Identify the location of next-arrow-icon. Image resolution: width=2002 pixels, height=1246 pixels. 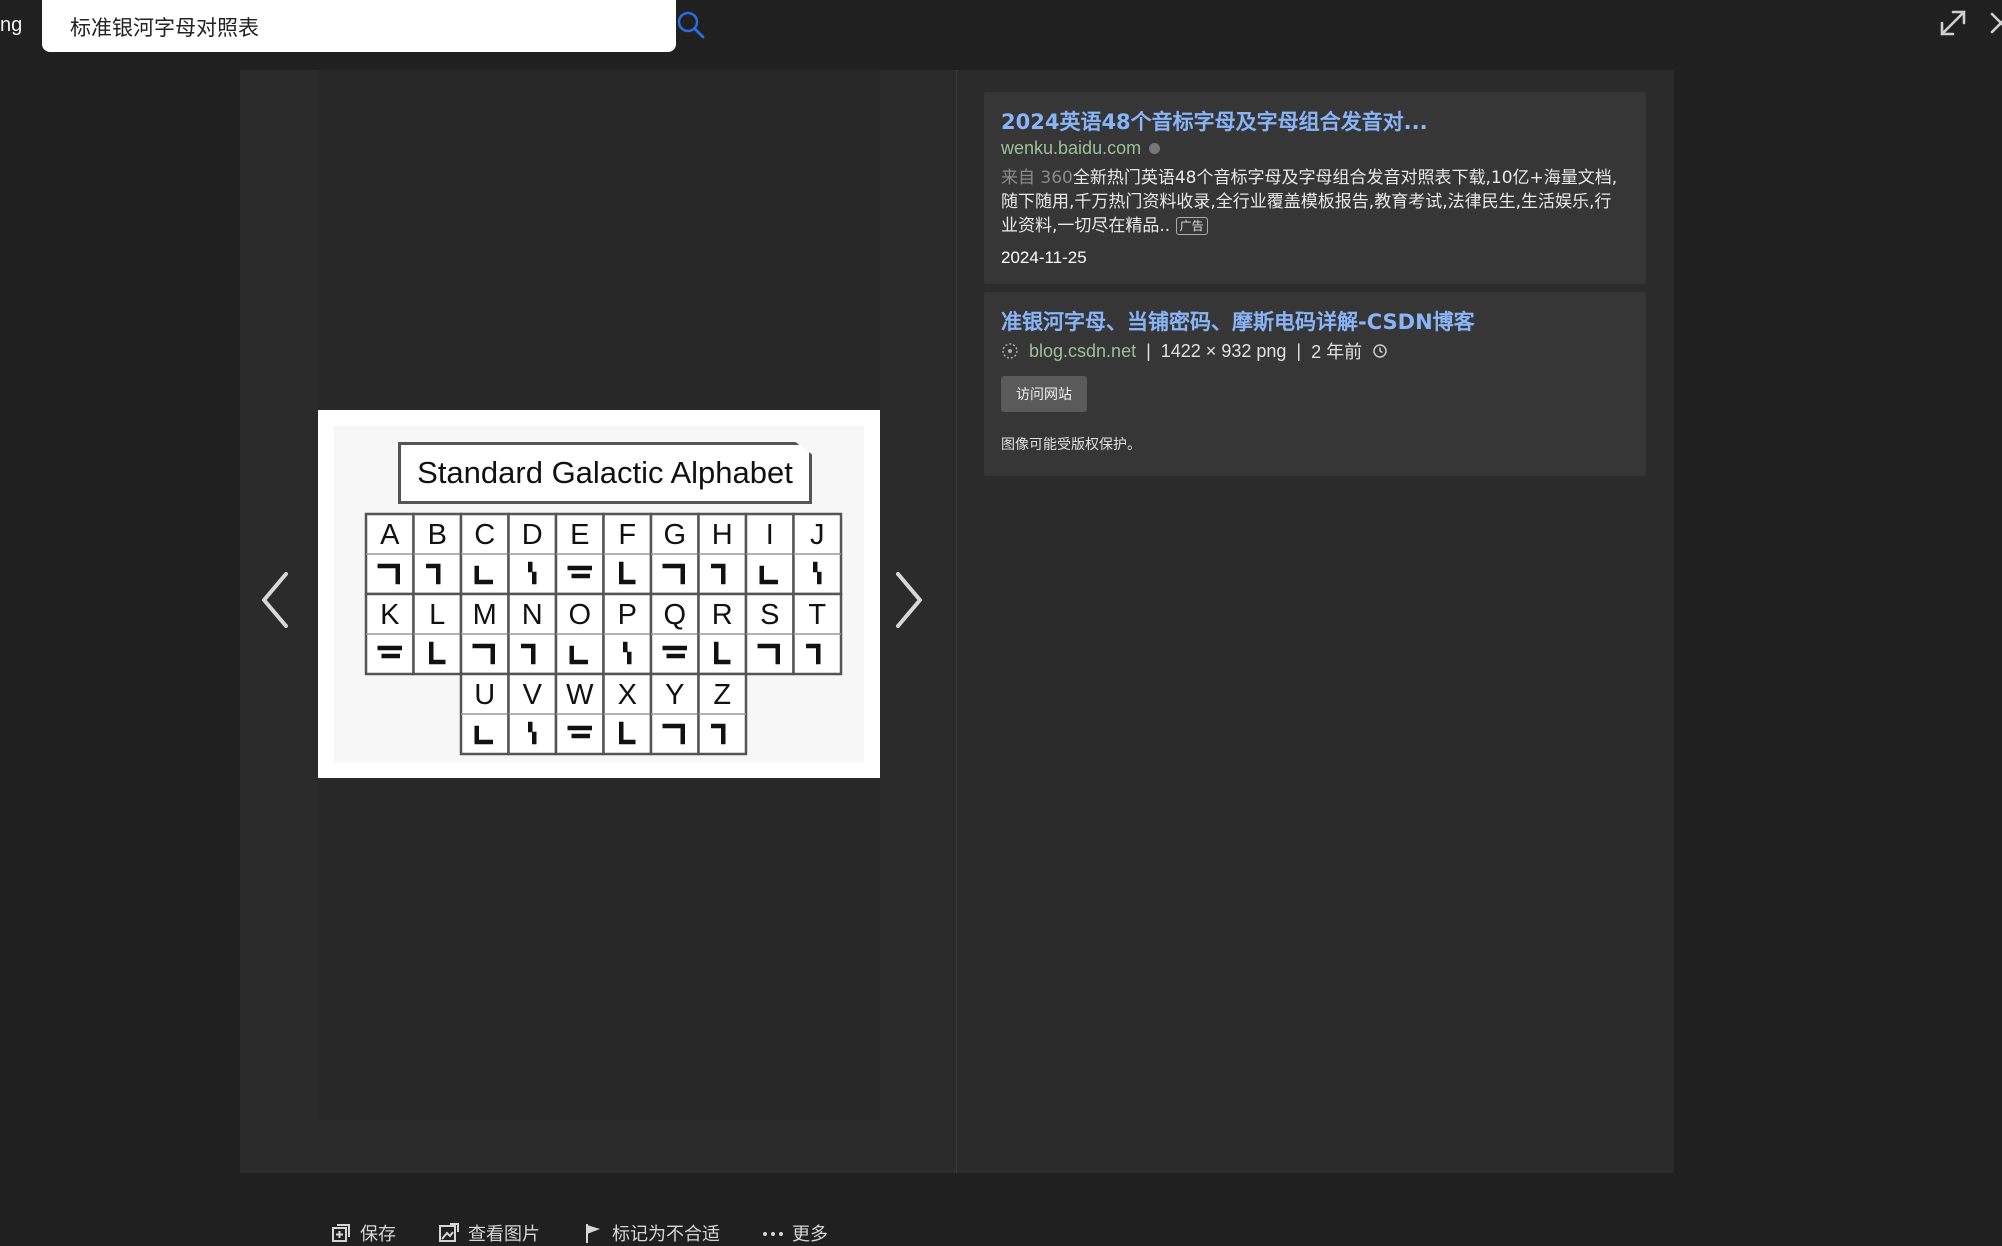
(907, 600).